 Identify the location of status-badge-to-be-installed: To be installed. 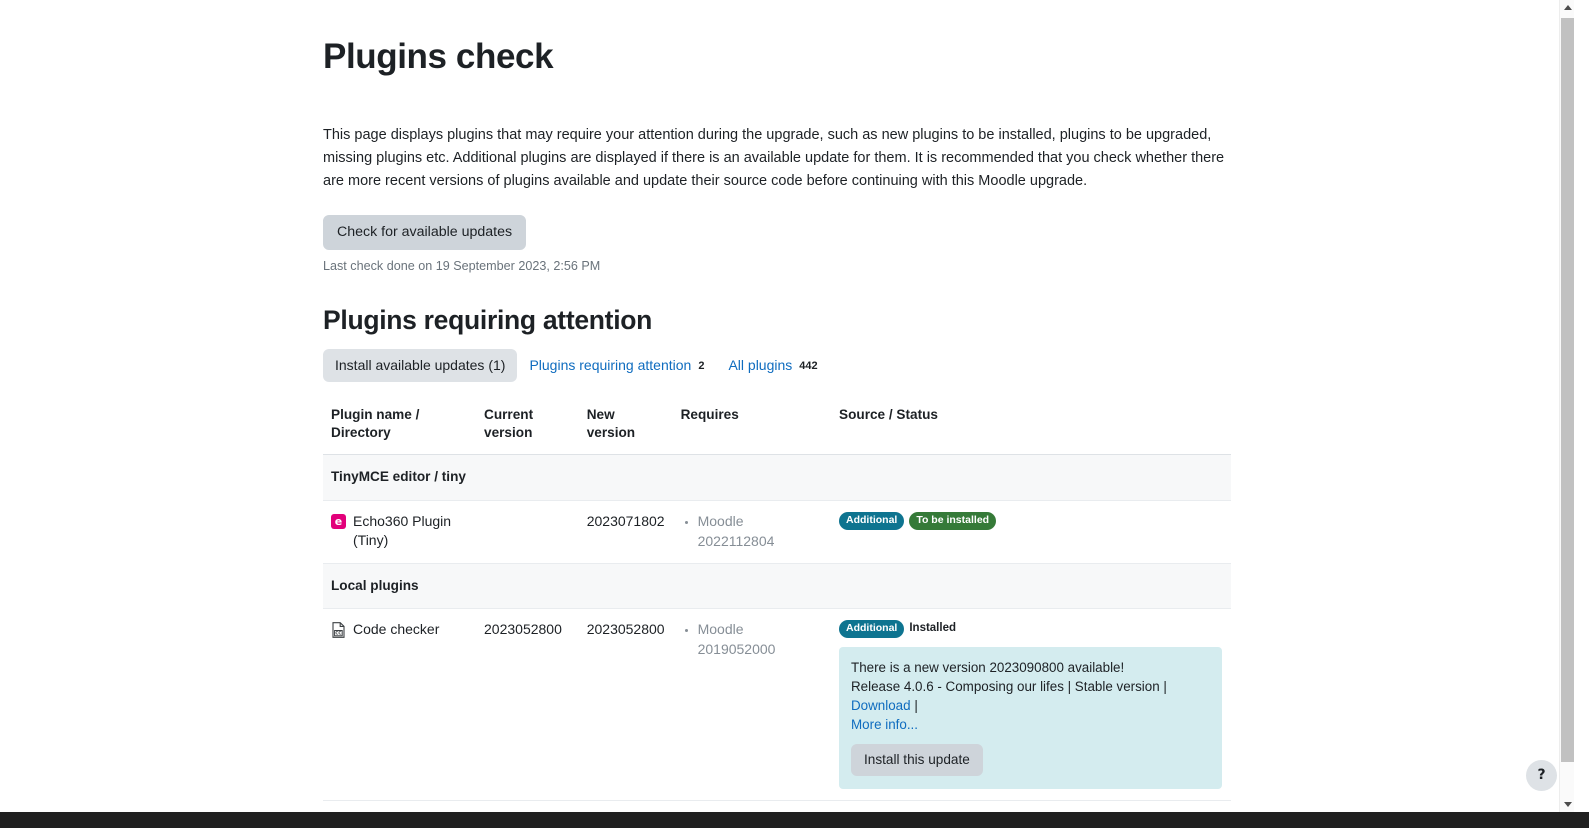
(953, 520).